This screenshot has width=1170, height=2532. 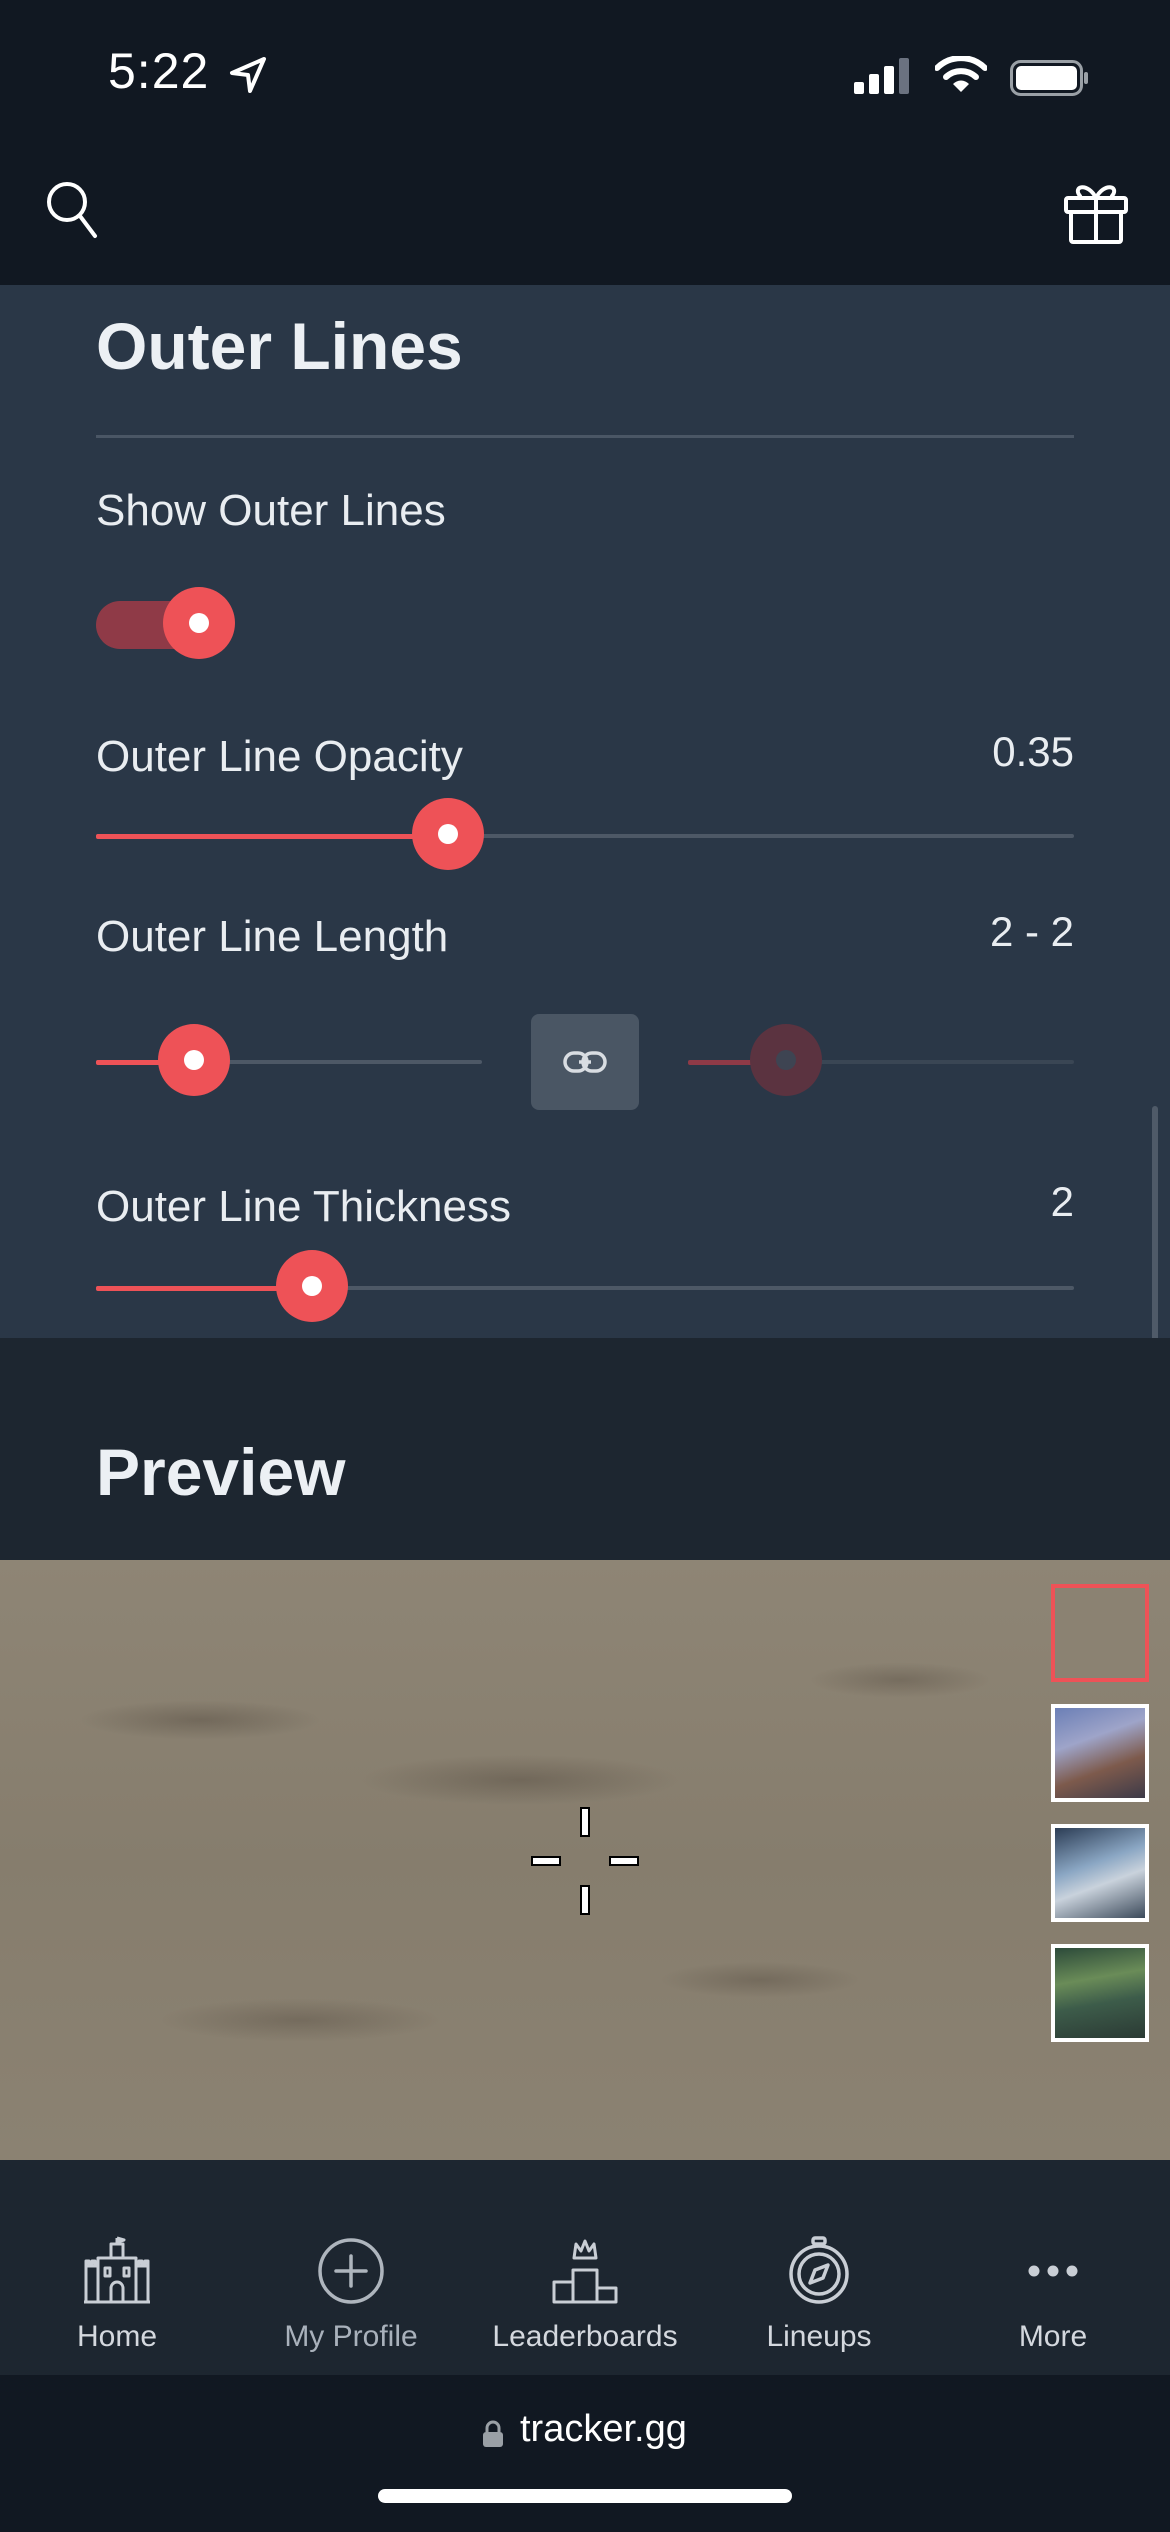 What do you see at coordinates (819, 2270) in the screenshot?
I see `compass-icon` at bounding box center [819, 2270].